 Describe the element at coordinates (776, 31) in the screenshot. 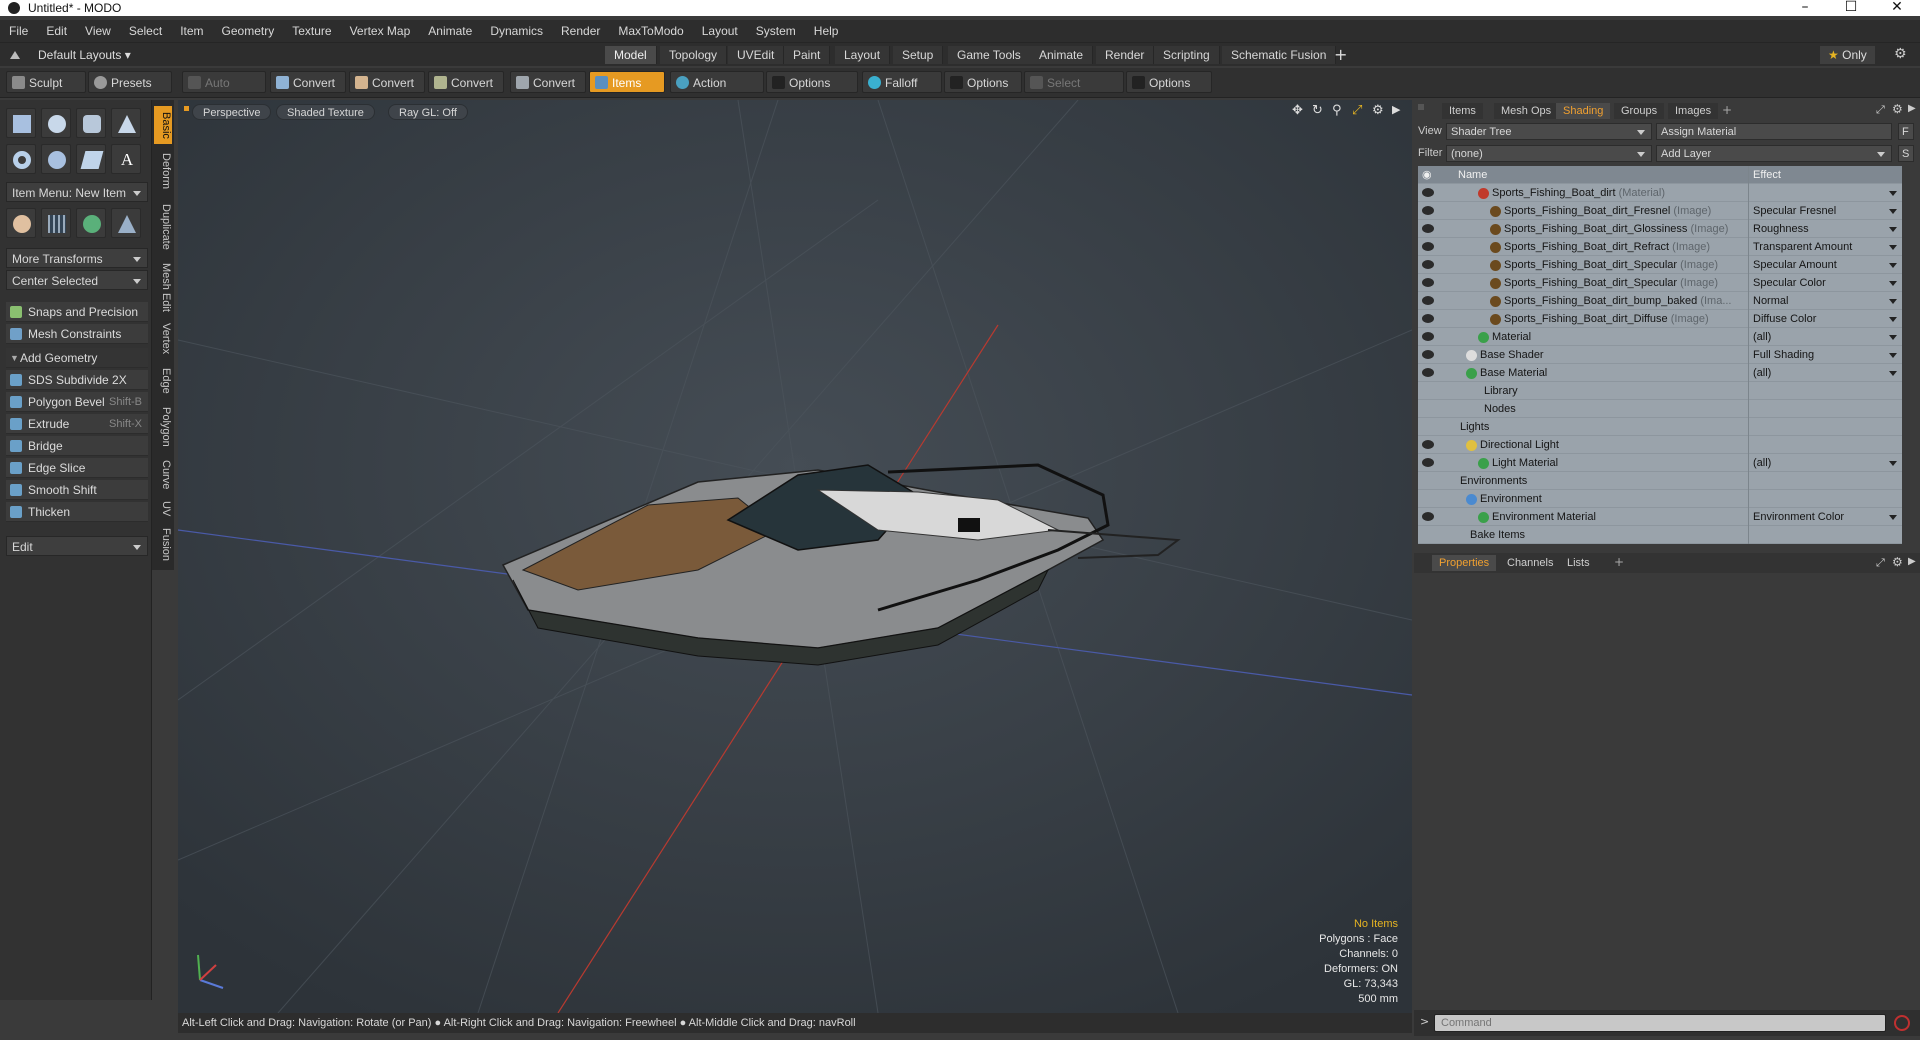

I see `menu-system: System` at that location.